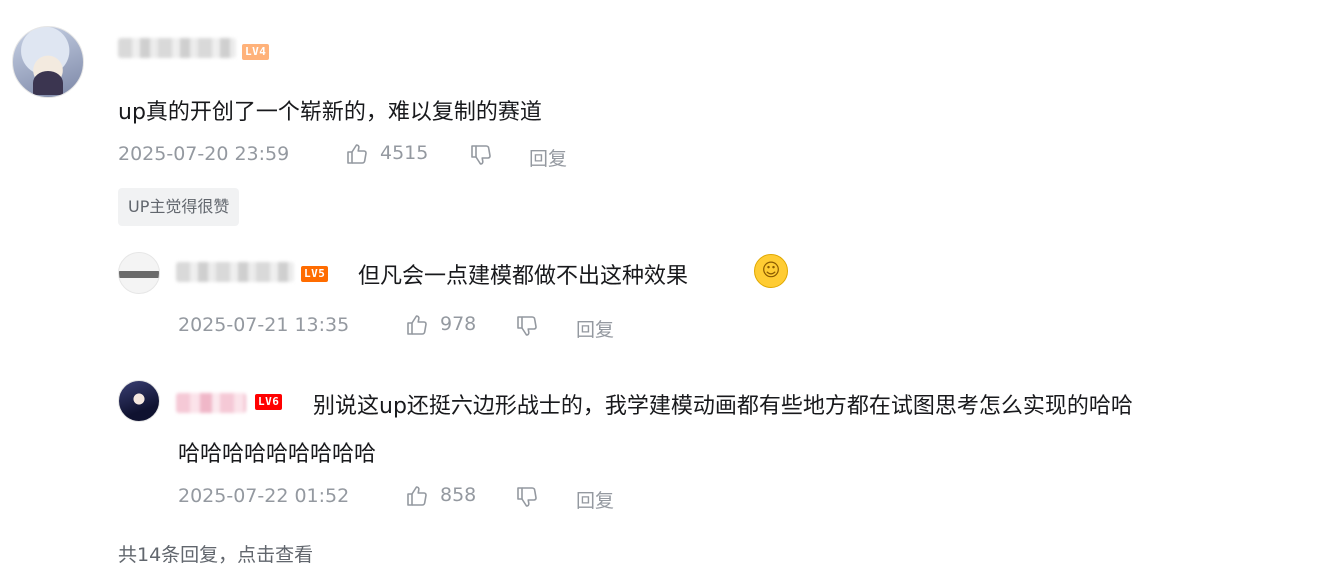 The height and width of the screenshot is (573, 1320). I want to click on reply-time: 2025-07-22 01:52, so click(264, 496).